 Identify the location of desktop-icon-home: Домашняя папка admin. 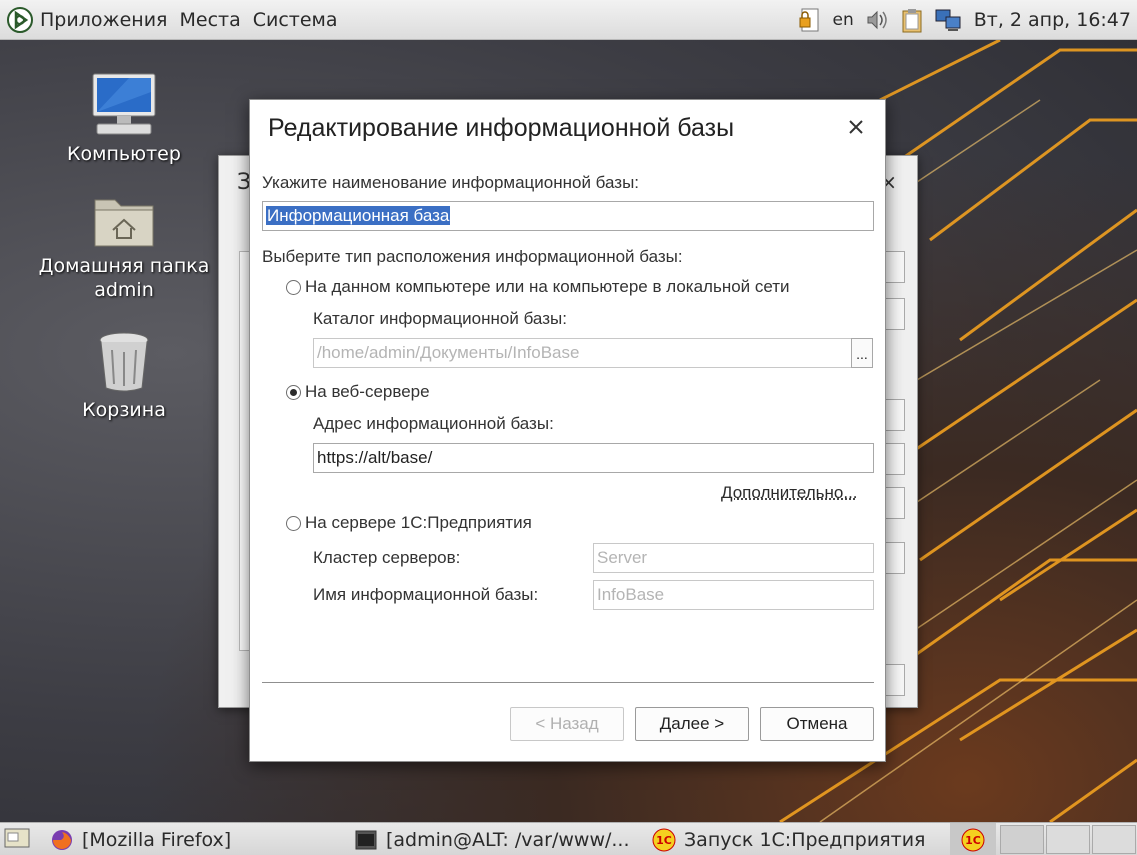
(124, 246).